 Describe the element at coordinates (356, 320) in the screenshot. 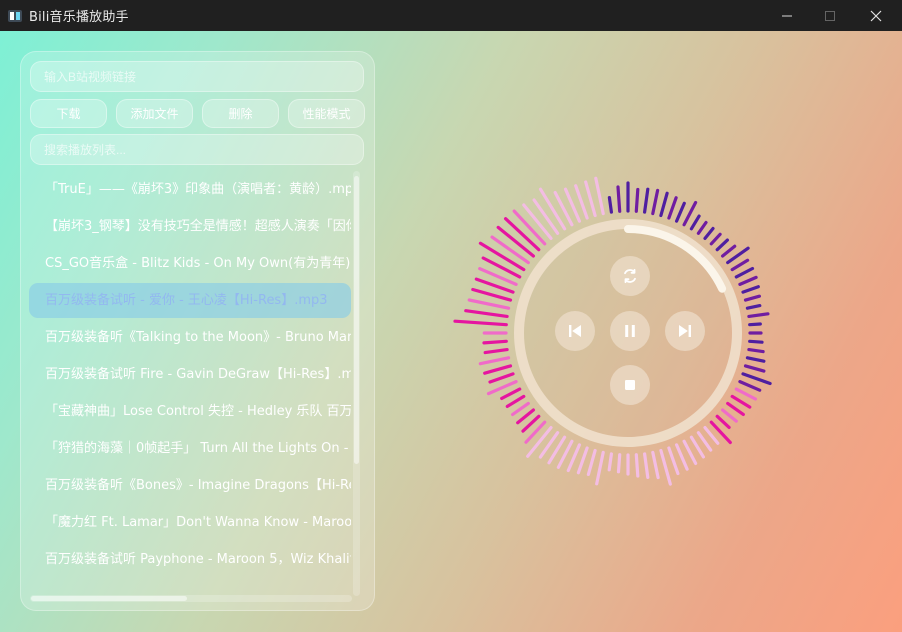

I see `playlist-vertical-scroll-thumb` at that location.